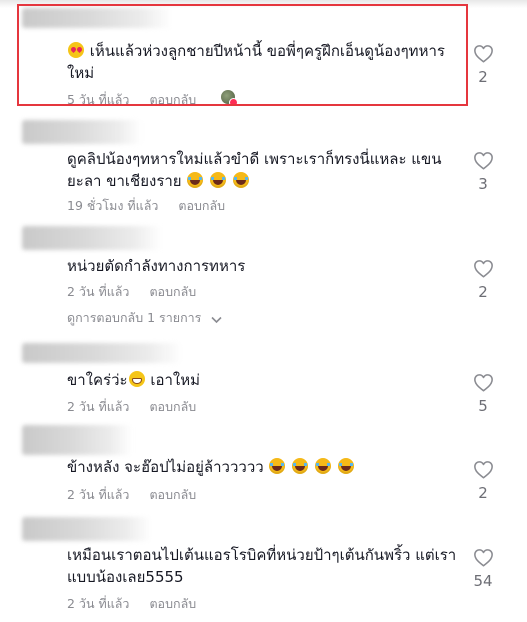  What do you see at coordinates (483, 184) in the screenshot?
I see `like-count: 3` at bounding box center [483, 184].